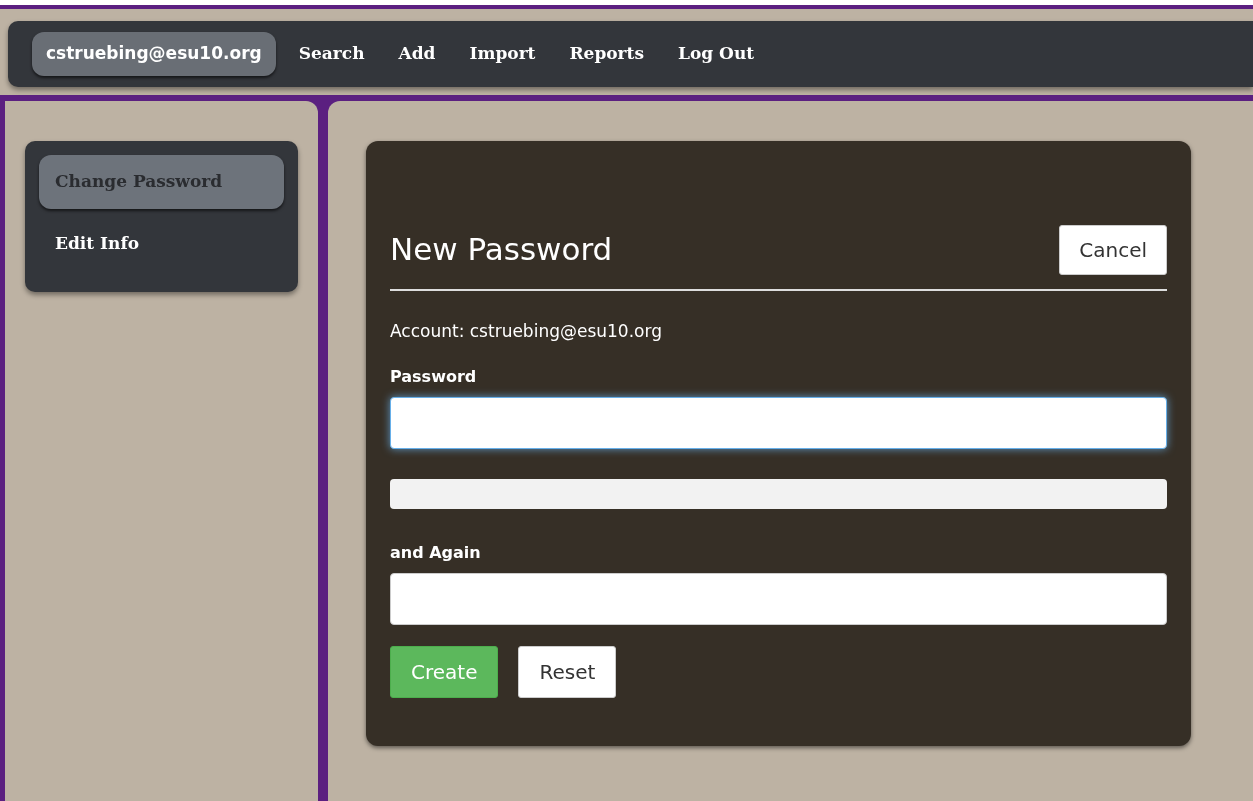  Describe the element at coordinates (436, 553) in the screenshot. I see `field-label: and Again` at that location.